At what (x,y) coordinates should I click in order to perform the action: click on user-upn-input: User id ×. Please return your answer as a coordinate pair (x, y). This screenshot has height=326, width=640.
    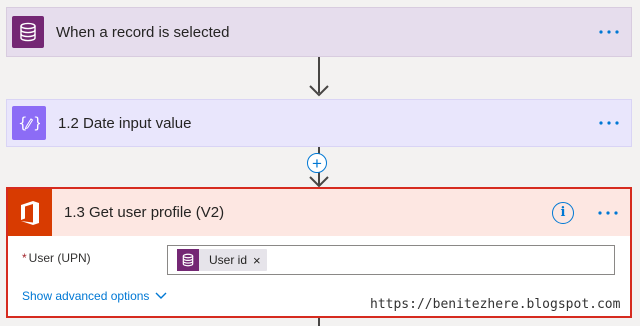
    Looking at the image, I should click on (391, 260).